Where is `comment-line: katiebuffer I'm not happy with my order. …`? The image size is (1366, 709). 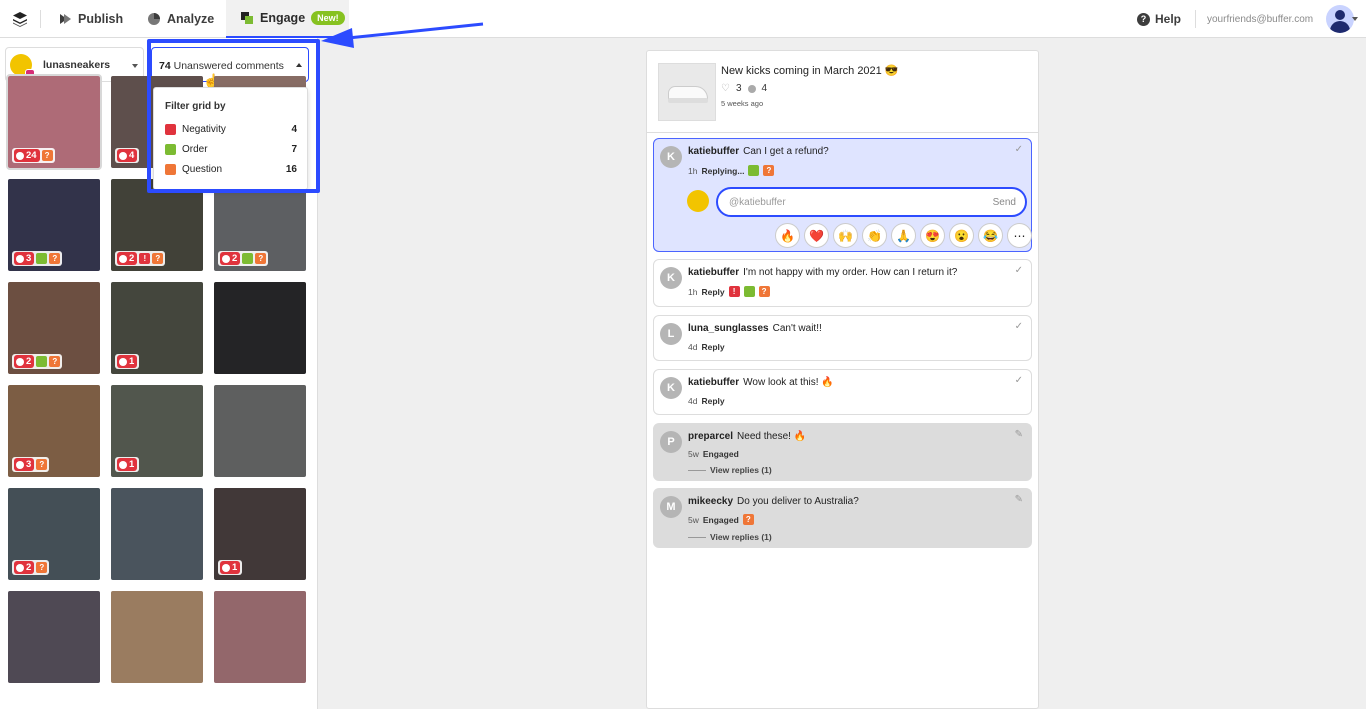 comment-line: katiebuffer I'm not happy with my order. … is located at coordinates (822, 272).